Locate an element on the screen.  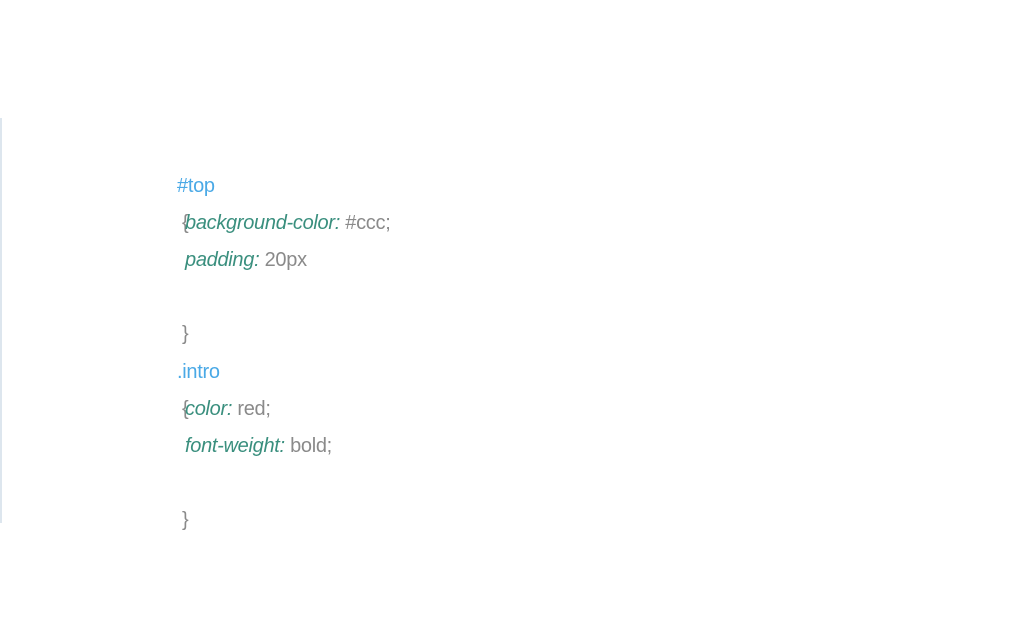
selector-intro: .intro is located at coordinates (198, 371).